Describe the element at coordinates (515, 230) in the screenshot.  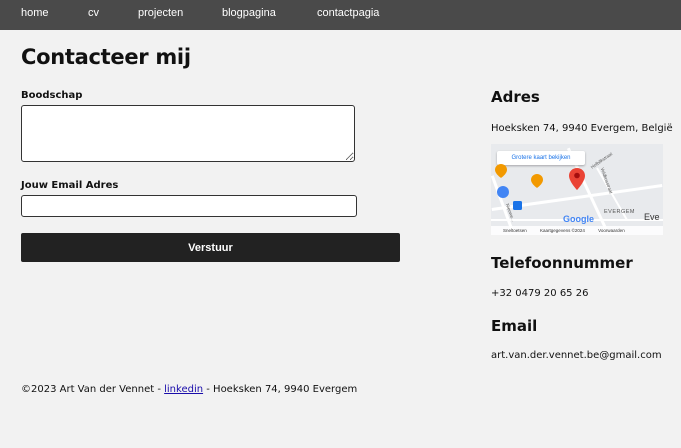
I see `map-shortcuts-link: Sneltoetsen` at that location.